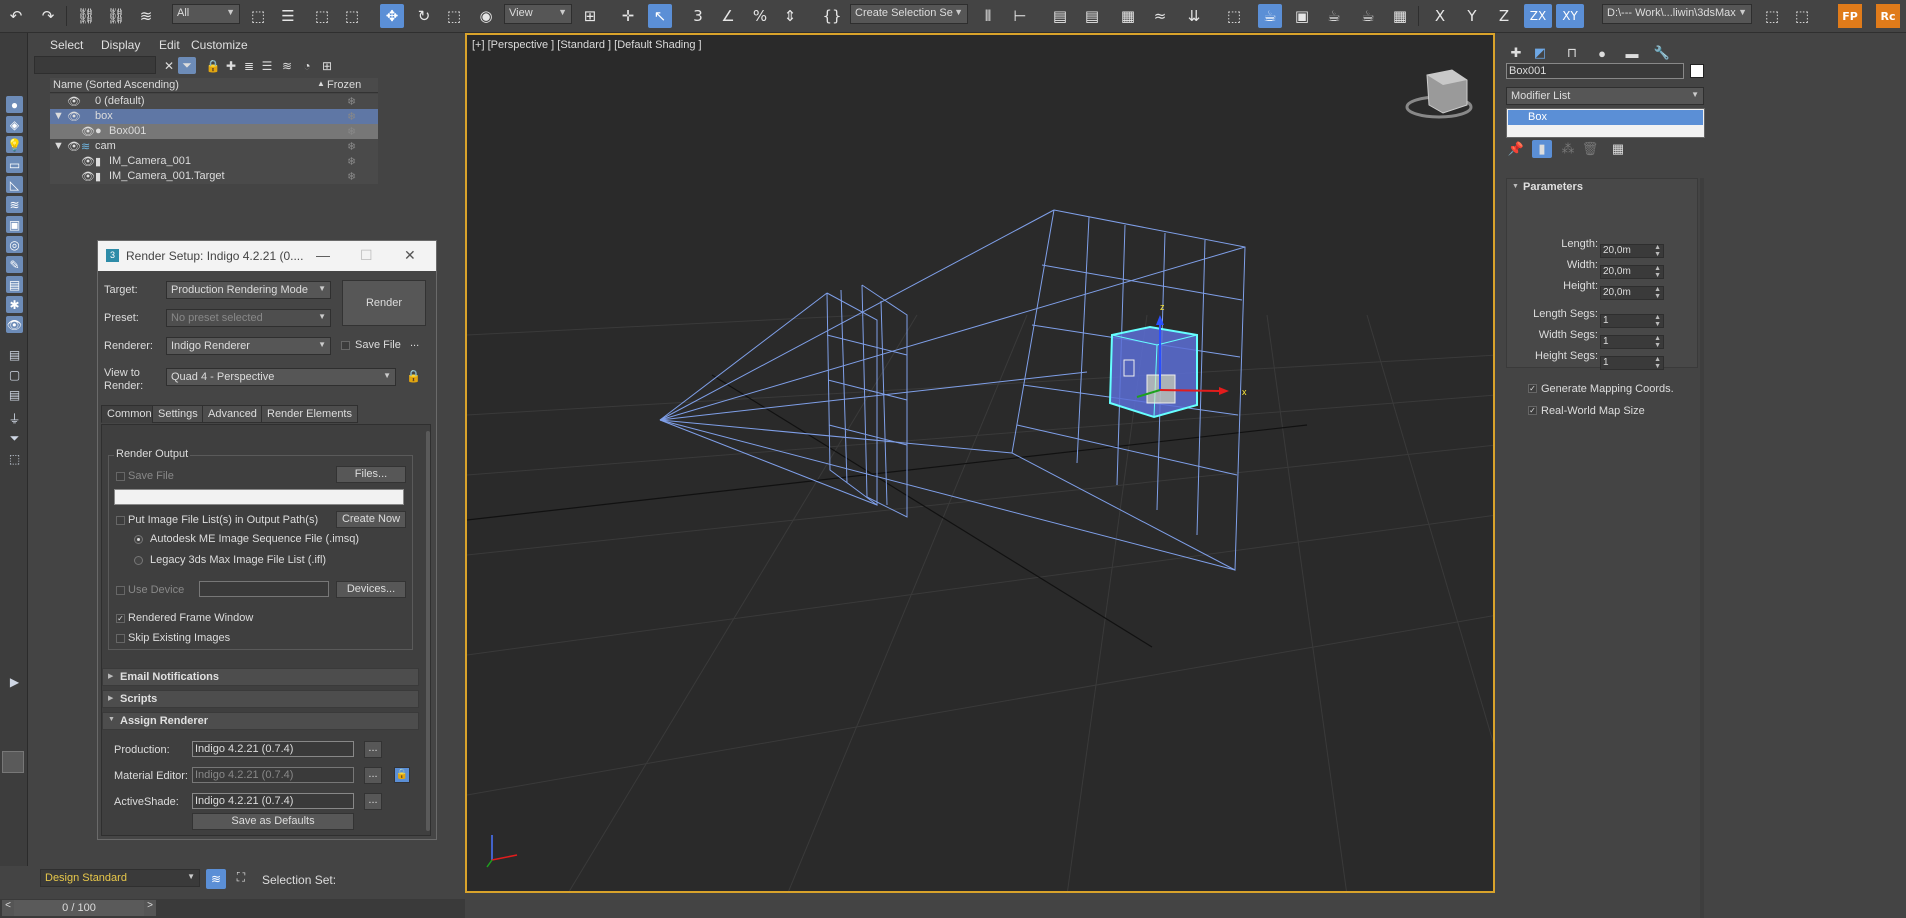 The image size is (1906, 918). What do you see at coordinates (1060, 16) in the screenshot?
I see `scene-explorer-icon: ▤` at bounding box center [1060, 16].